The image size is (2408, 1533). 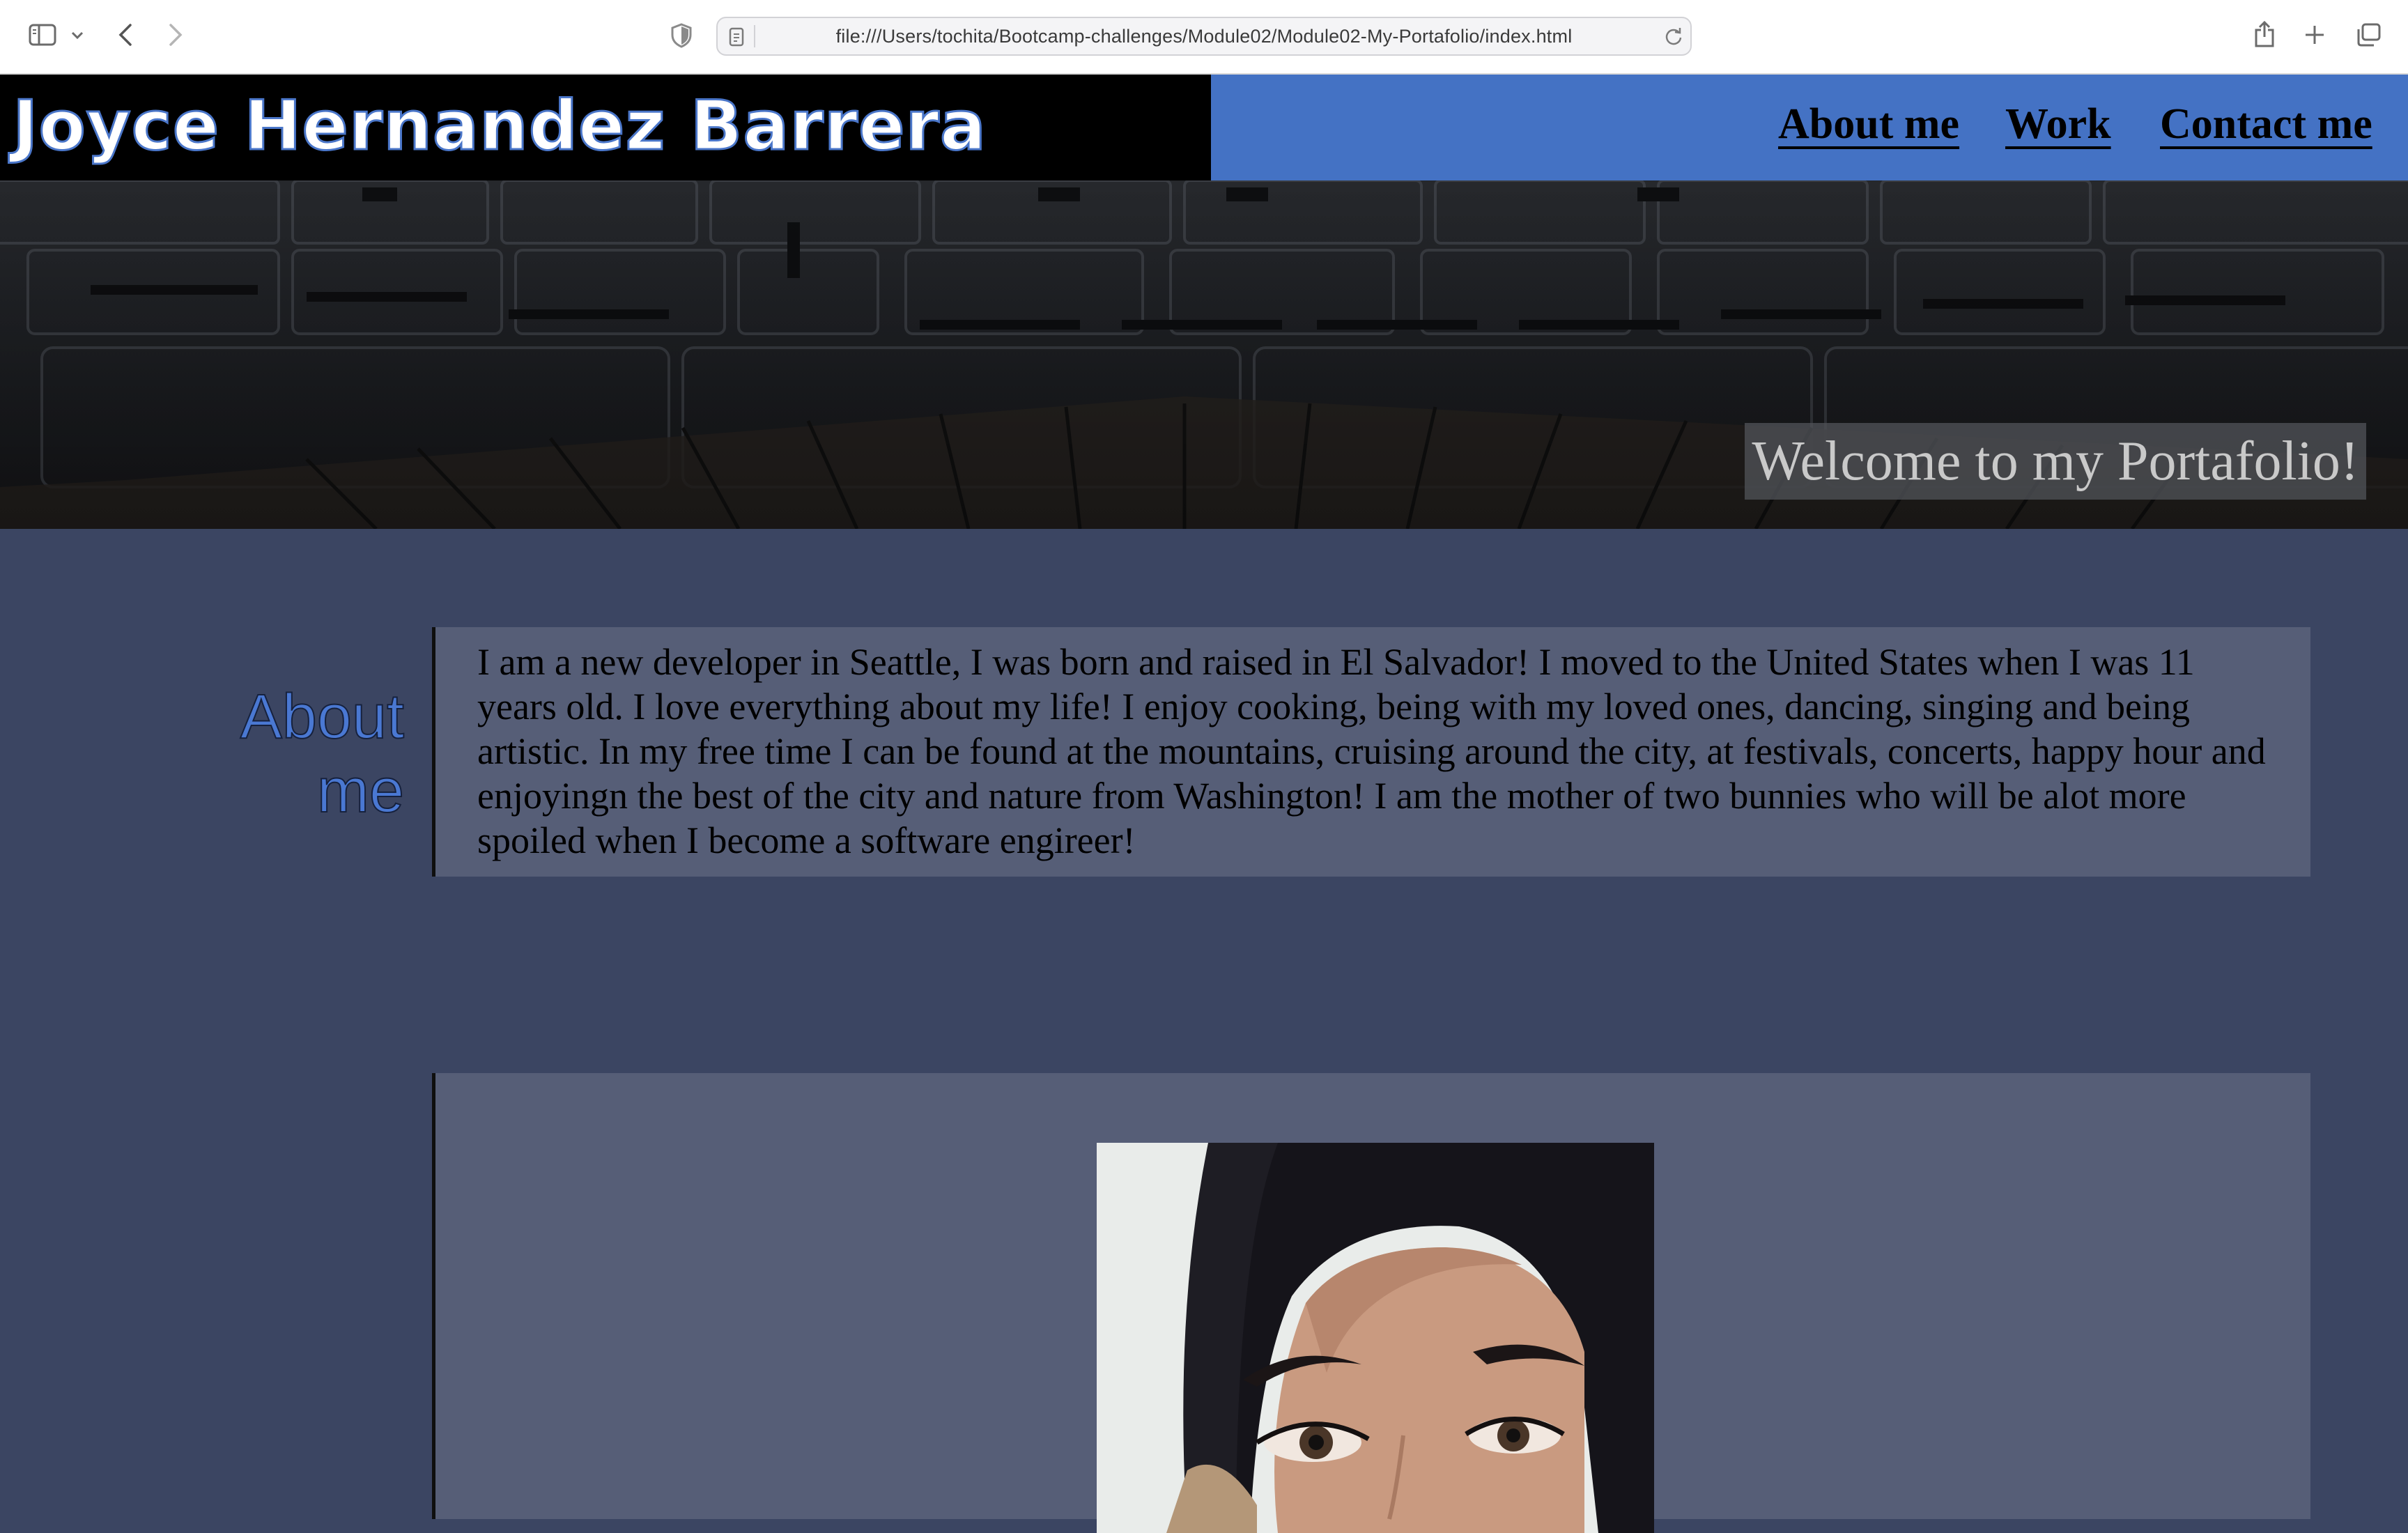 I want to click on tabs-icon, so click(x=2369, y=35).